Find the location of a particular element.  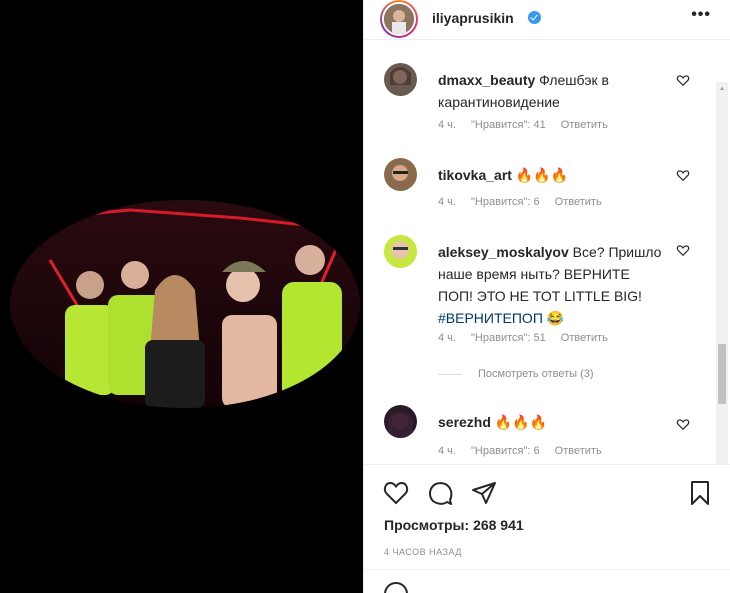

comment-text: dmaxx_beauty Флешбэк в карантиновидение is located at coordinates (550, 91).